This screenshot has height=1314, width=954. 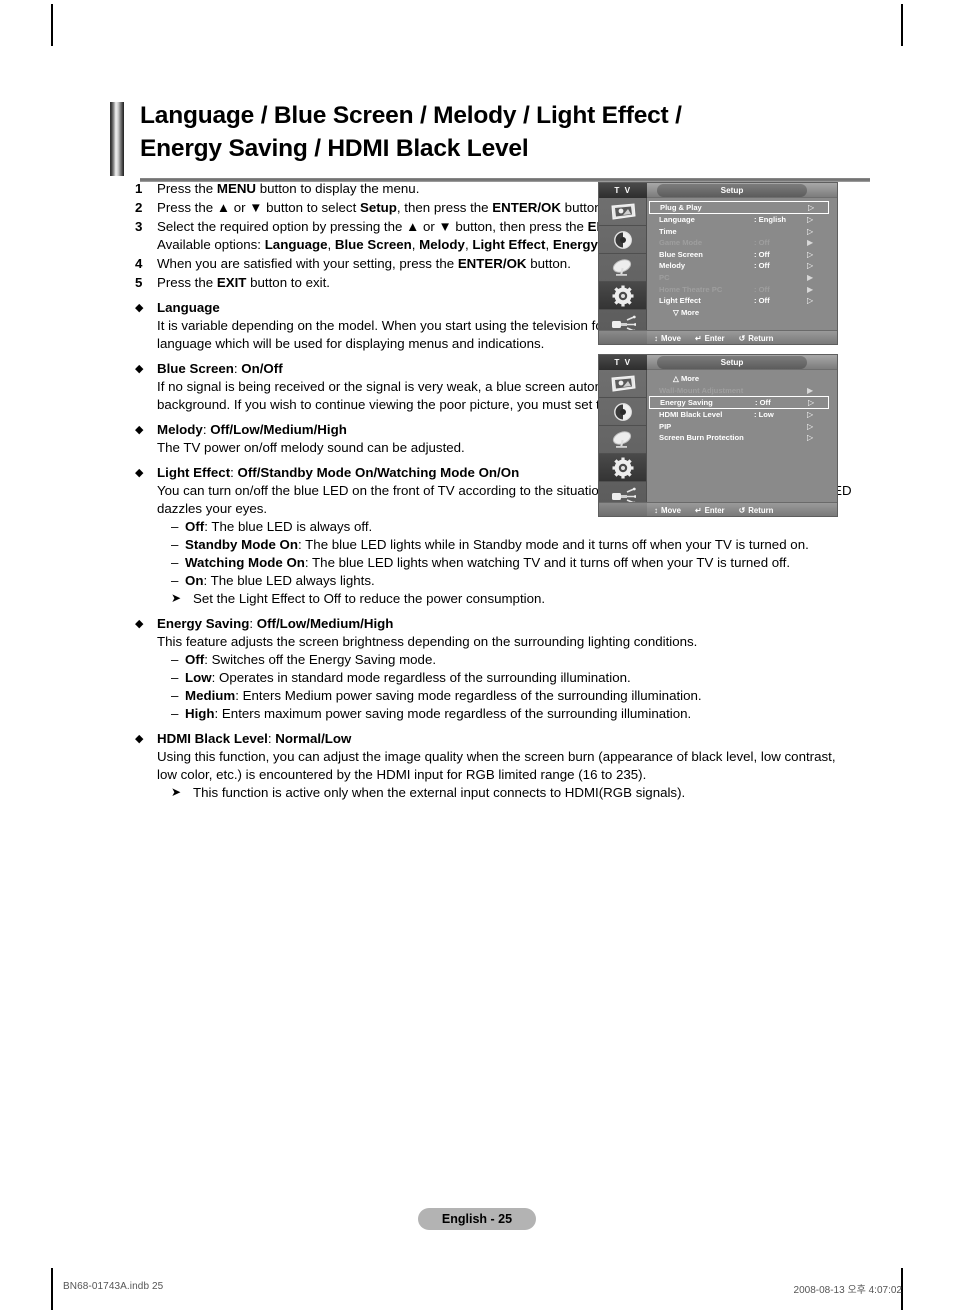 I want to click on osd-more-down-item: ▽ More, so click(x=743, y=313).